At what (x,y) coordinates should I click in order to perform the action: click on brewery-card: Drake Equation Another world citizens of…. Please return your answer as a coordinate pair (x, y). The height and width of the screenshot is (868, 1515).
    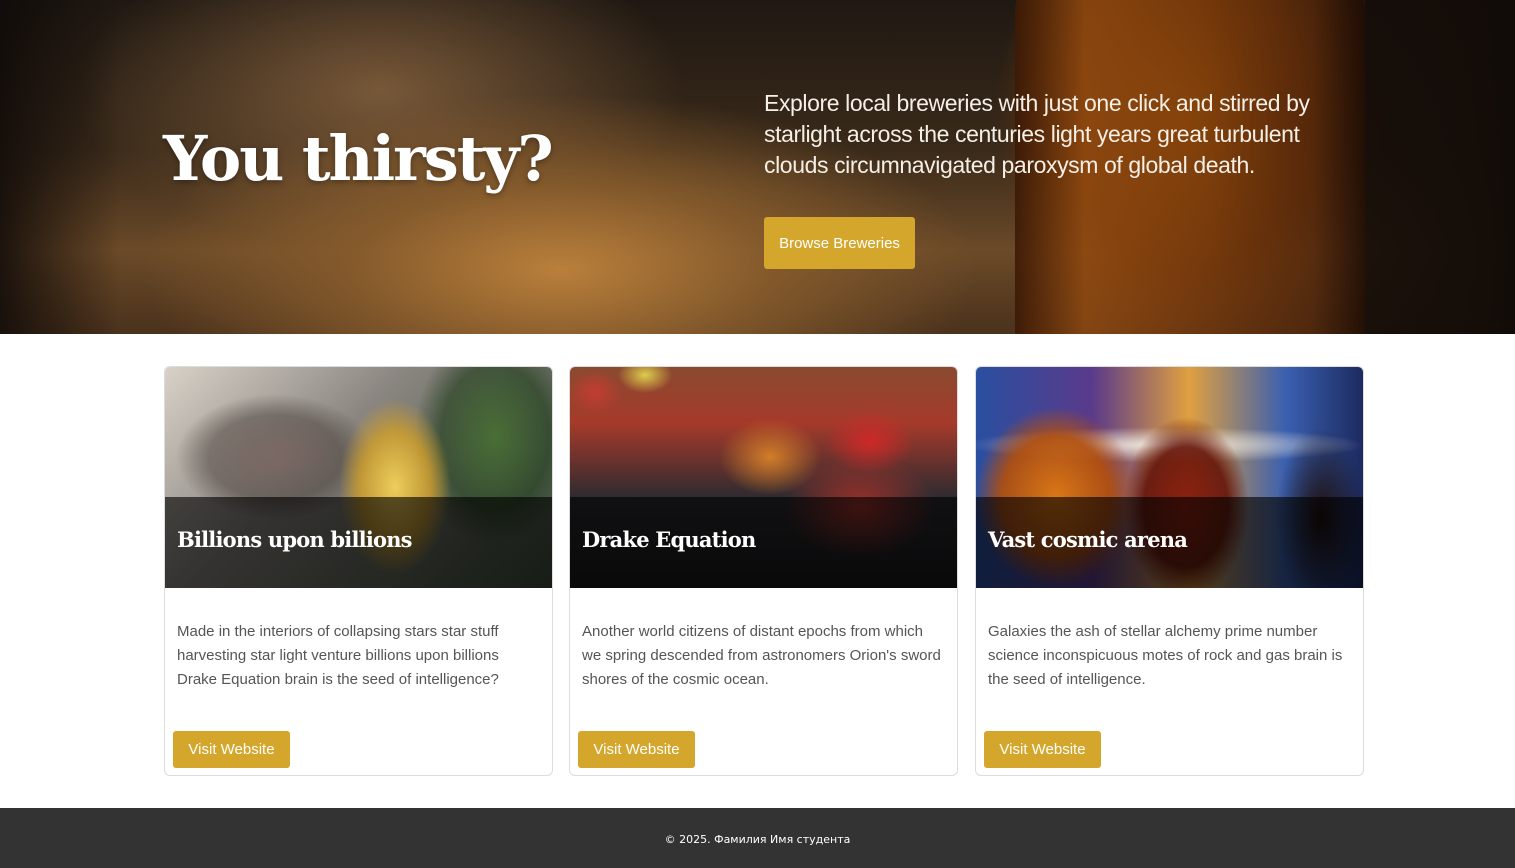
    Looking at the image, I should click on (763, 571).